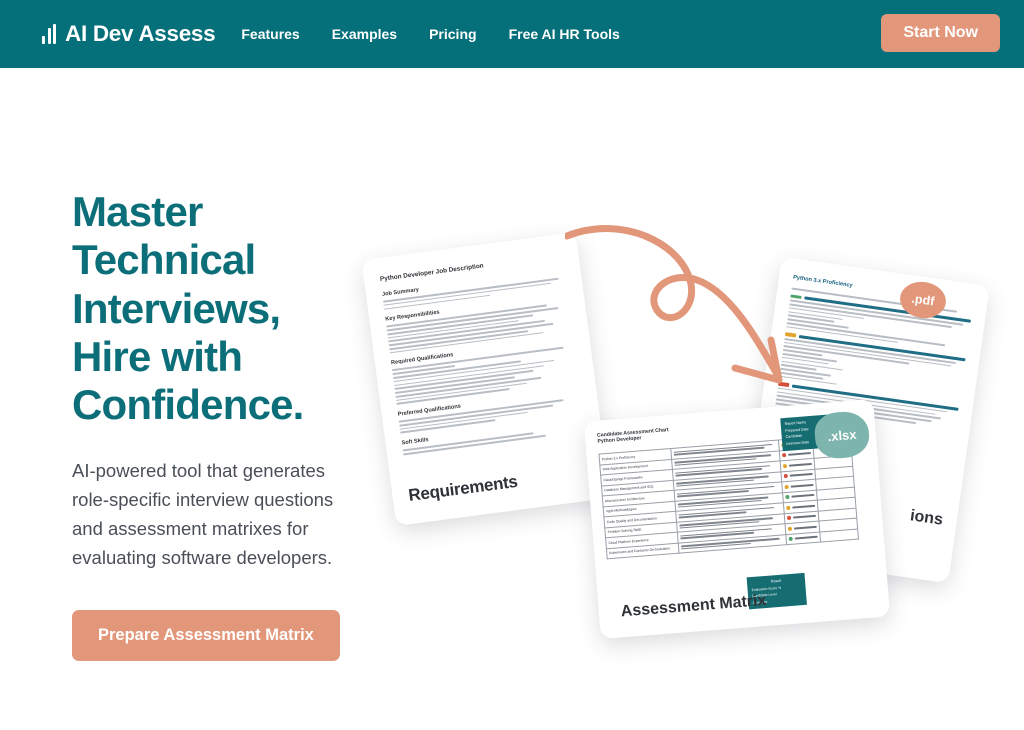 Image resolution: width=1024 pixels, height=730 pixels. Describe the element at coordinates (674, 304) in the screenshot. I see `curved-arrow-icon` at that location.